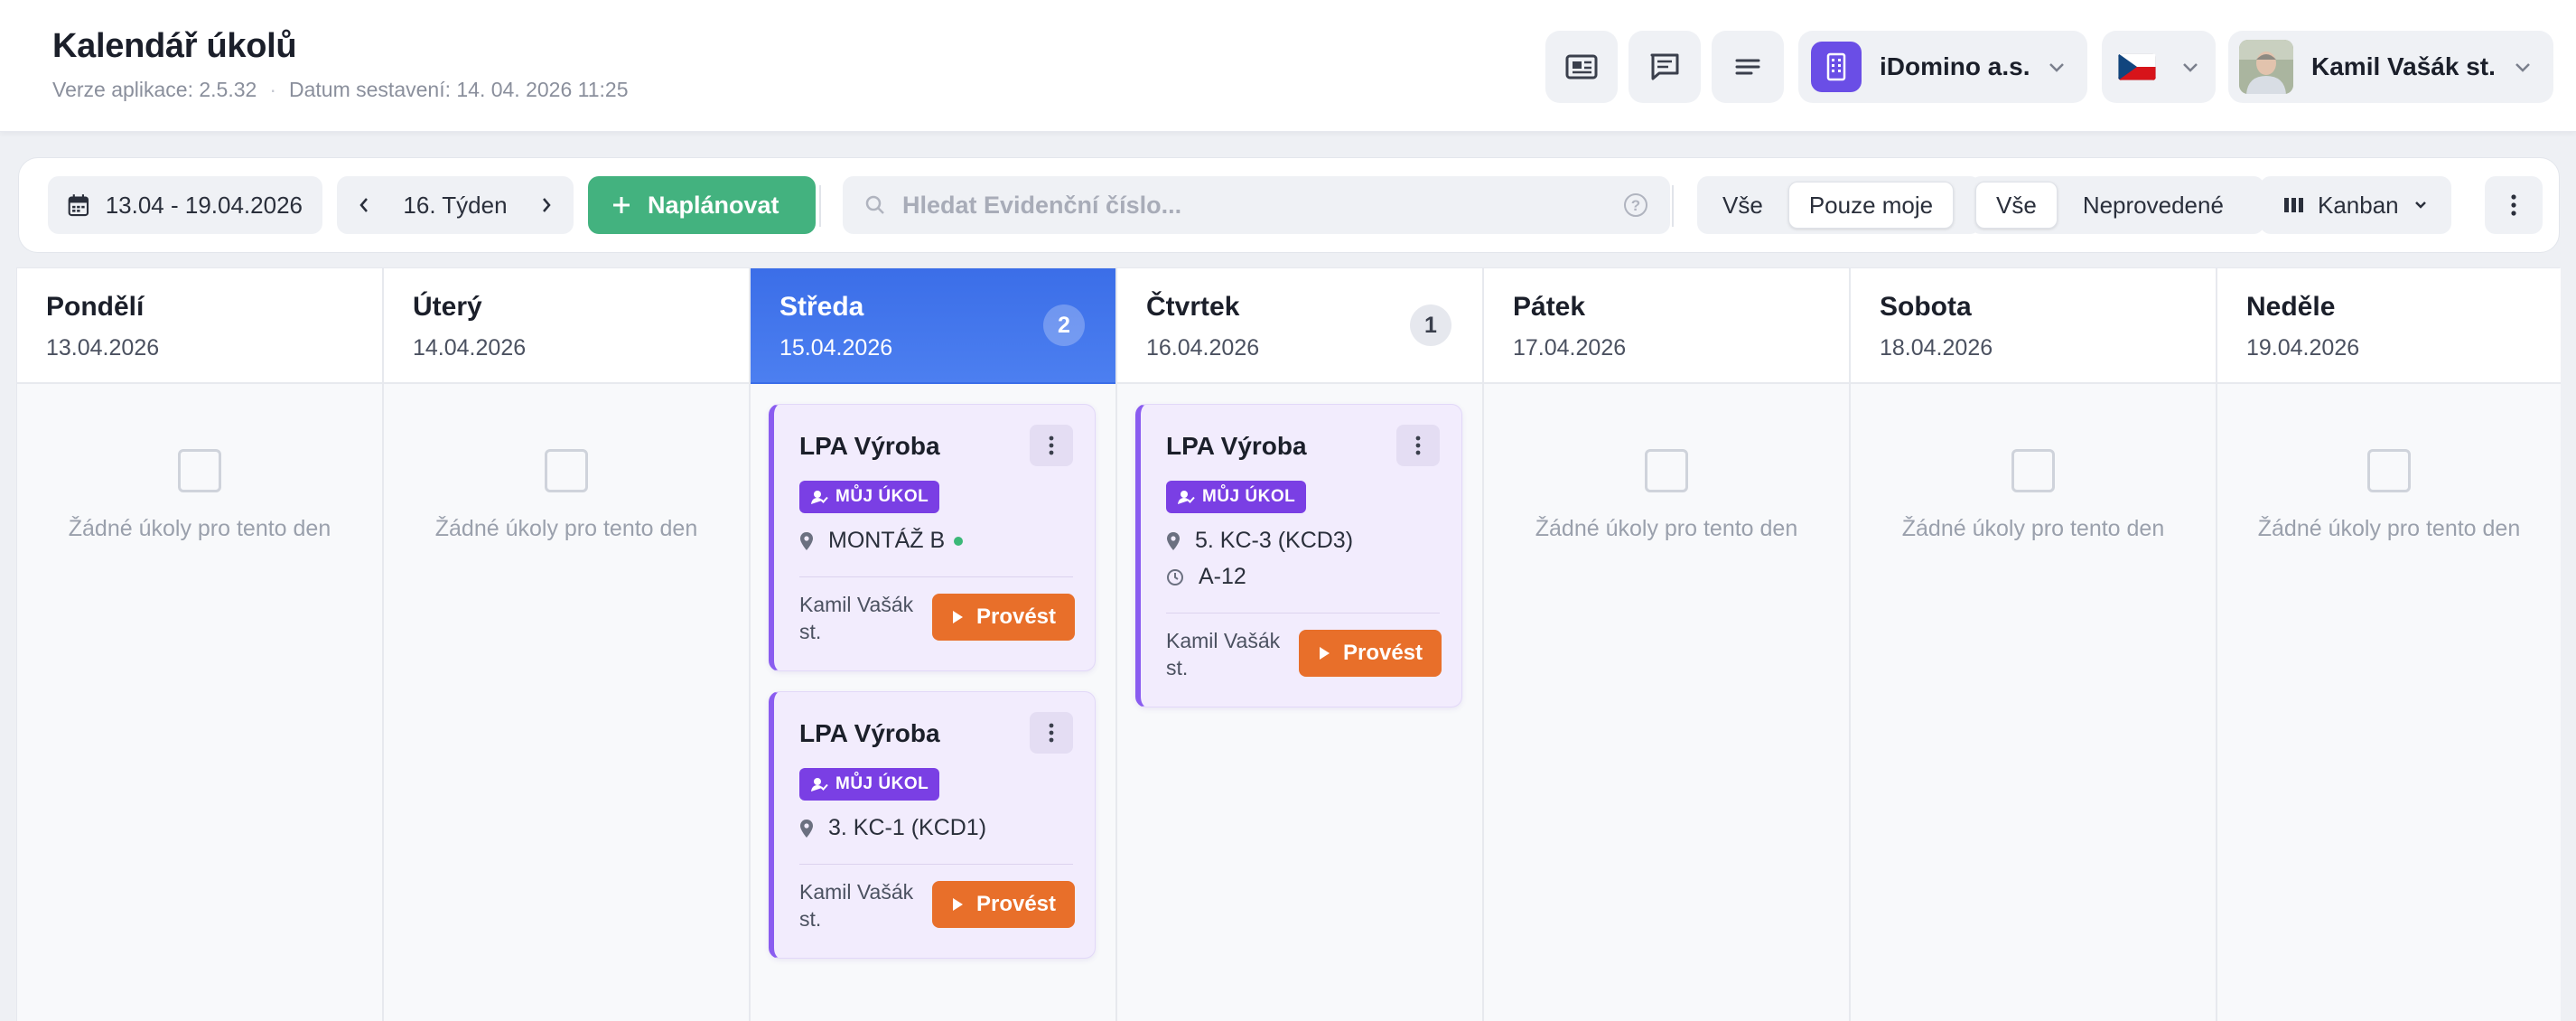  What do you see at coordinates (2137, 67) in the screenshot?
I see `cz-flag-icon` at bounding box center [2137, 67].